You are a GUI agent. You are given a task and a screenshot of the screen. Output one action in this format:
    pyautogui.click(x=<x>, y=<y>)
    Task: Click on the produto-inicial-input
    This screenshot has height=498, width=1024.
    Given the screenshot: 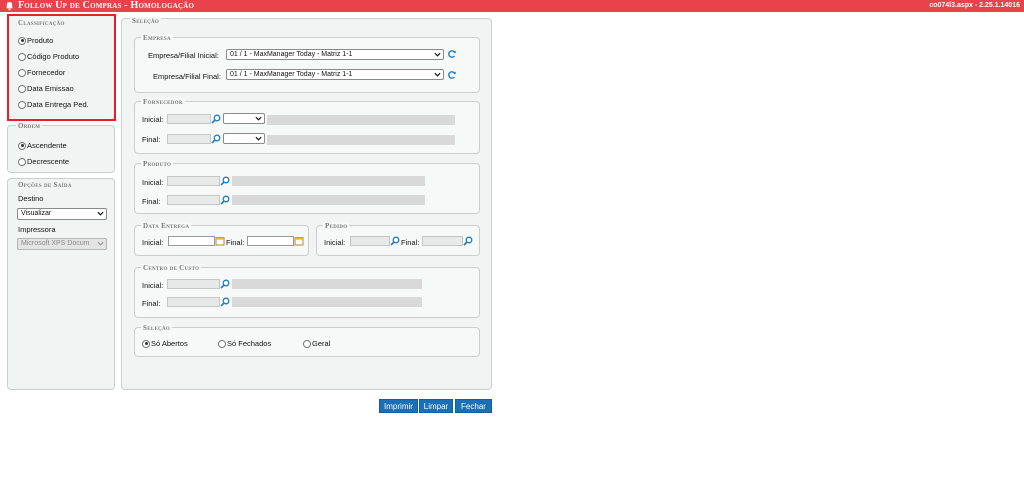 What is the action you would take?
    pyautogui.click(x=193, y=181)
    